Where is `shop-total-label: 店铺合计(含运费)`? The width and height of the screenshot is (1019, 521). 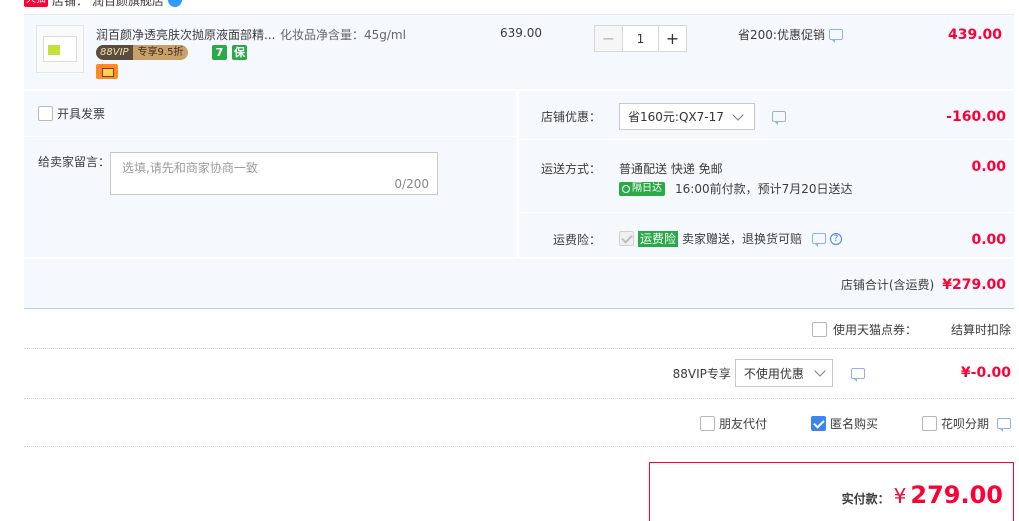 shop-total-label: 店铺合计(含运费) is located at coordinates (887, 285).